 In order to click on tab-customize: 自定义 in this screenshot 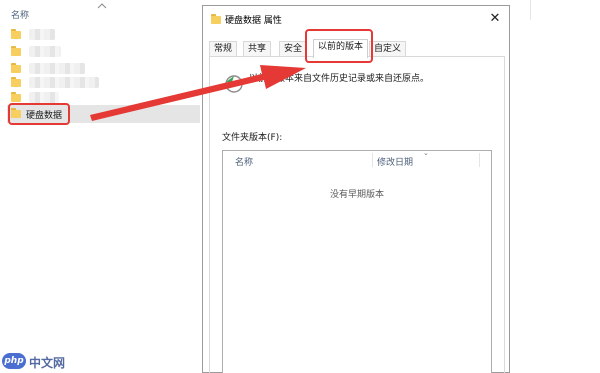, I will do `click(388, 49)`.